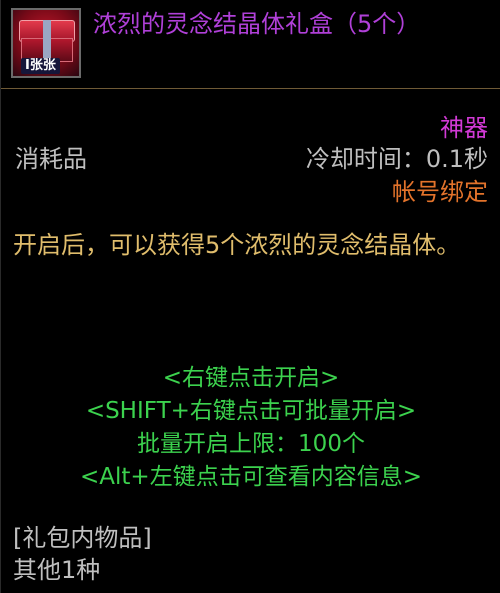 The image size is (500, 593). What do you see at coordinates (40, 66) in the screenshot?
I see `icon-tag: I张张` at bounding box center [40, 66].